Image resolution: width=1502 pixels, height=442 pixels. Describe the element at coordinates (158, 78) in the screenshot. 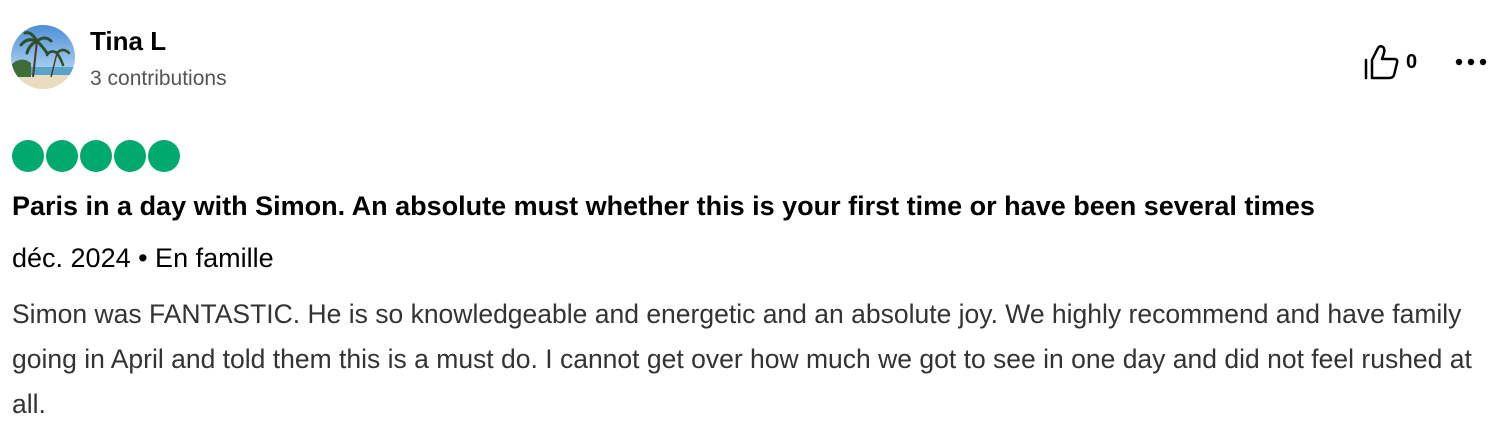

I see `reviewer-contributions: 3 contributions` at that location.